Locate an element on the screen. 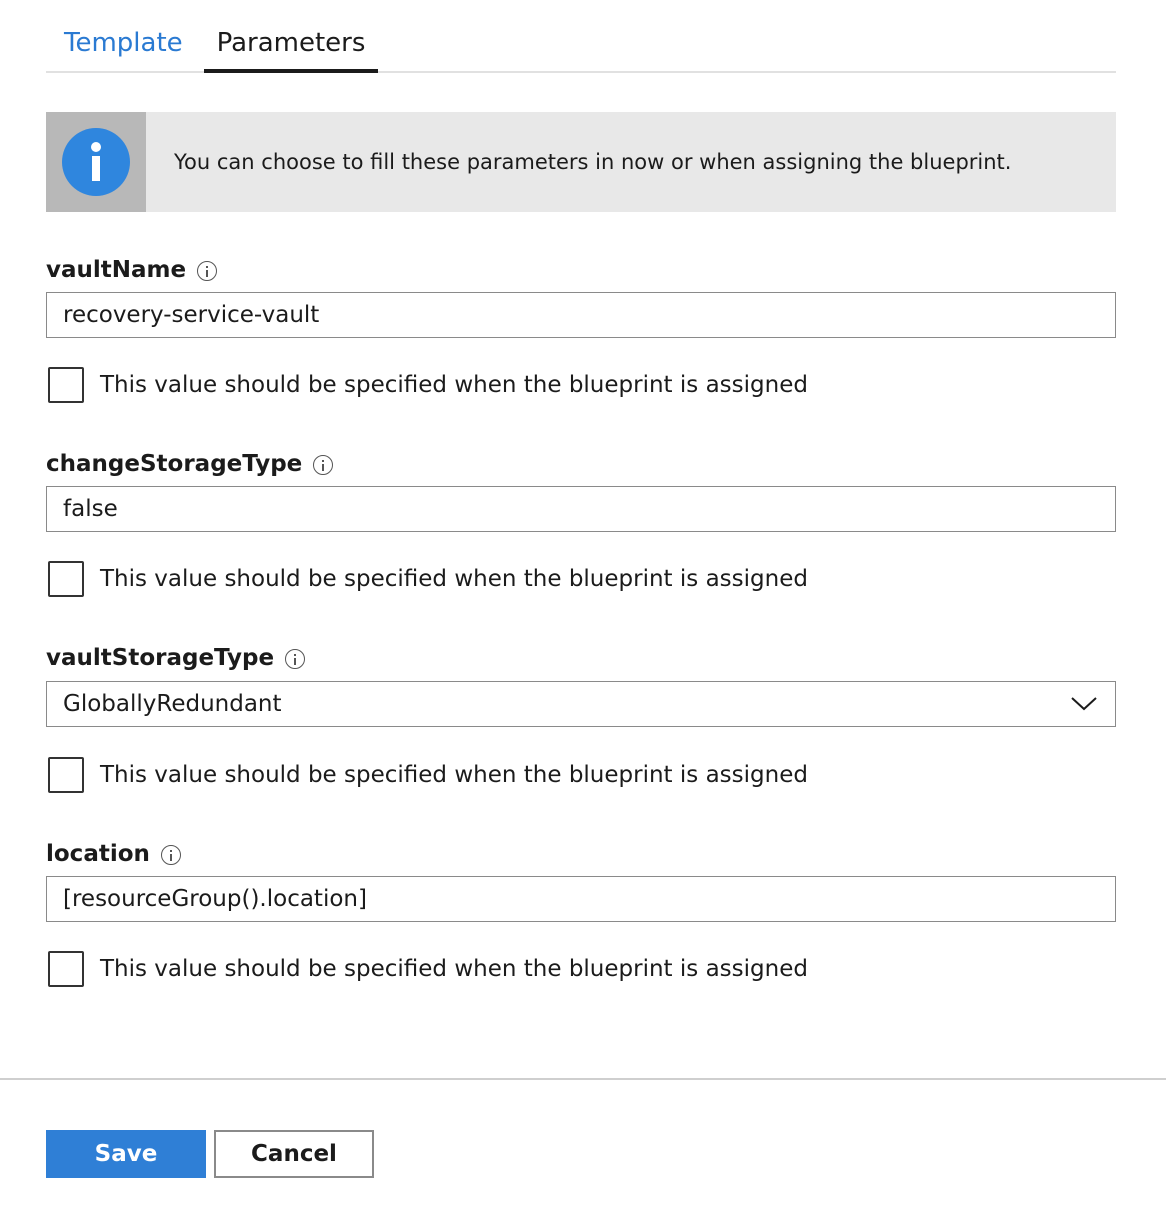 The width and height of the screenshot is (1166, 1228). info-banner-icon-area is located at coordinates (96, 162).